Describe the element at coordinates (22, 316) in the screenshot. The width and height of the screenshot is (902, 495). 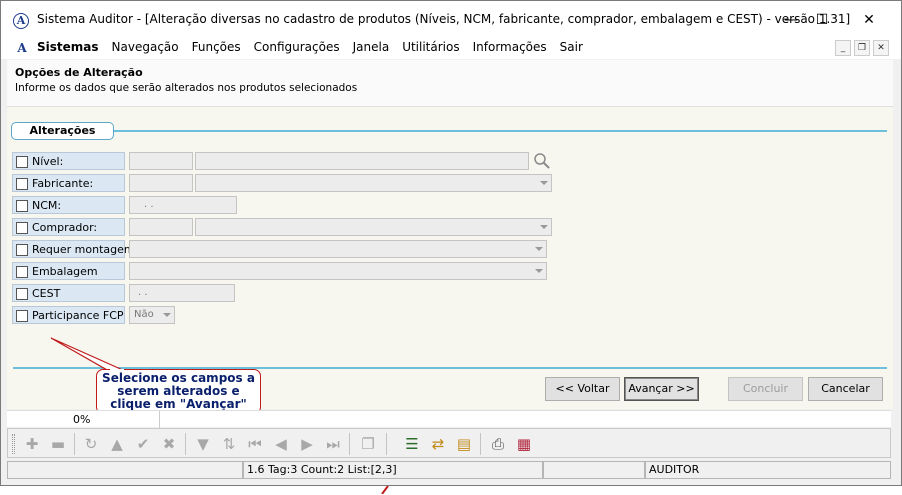
I see `participance-fcp-checkbox` at that location.